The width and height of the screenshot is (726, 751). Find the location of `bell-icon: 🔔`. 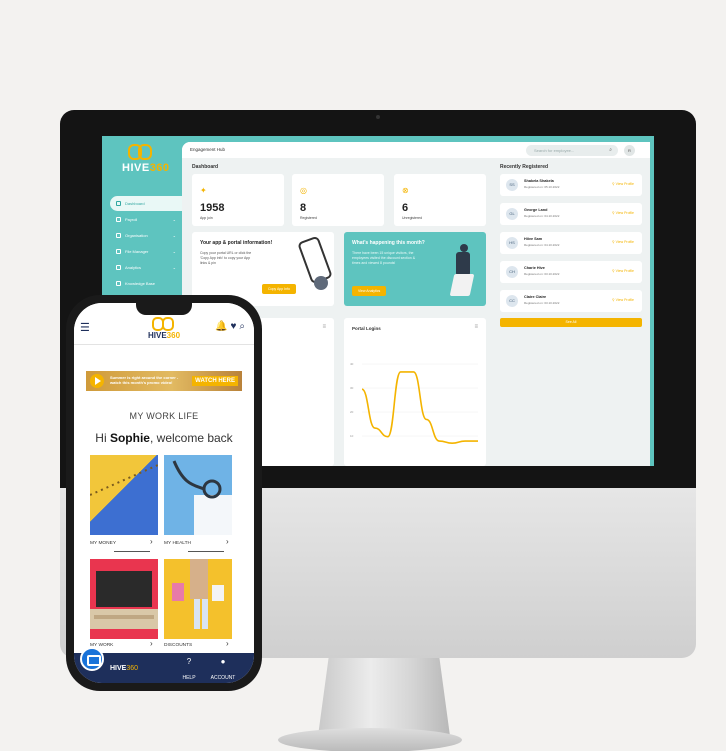

bell-icon: 🔔 is located at coordinates (222, 326).